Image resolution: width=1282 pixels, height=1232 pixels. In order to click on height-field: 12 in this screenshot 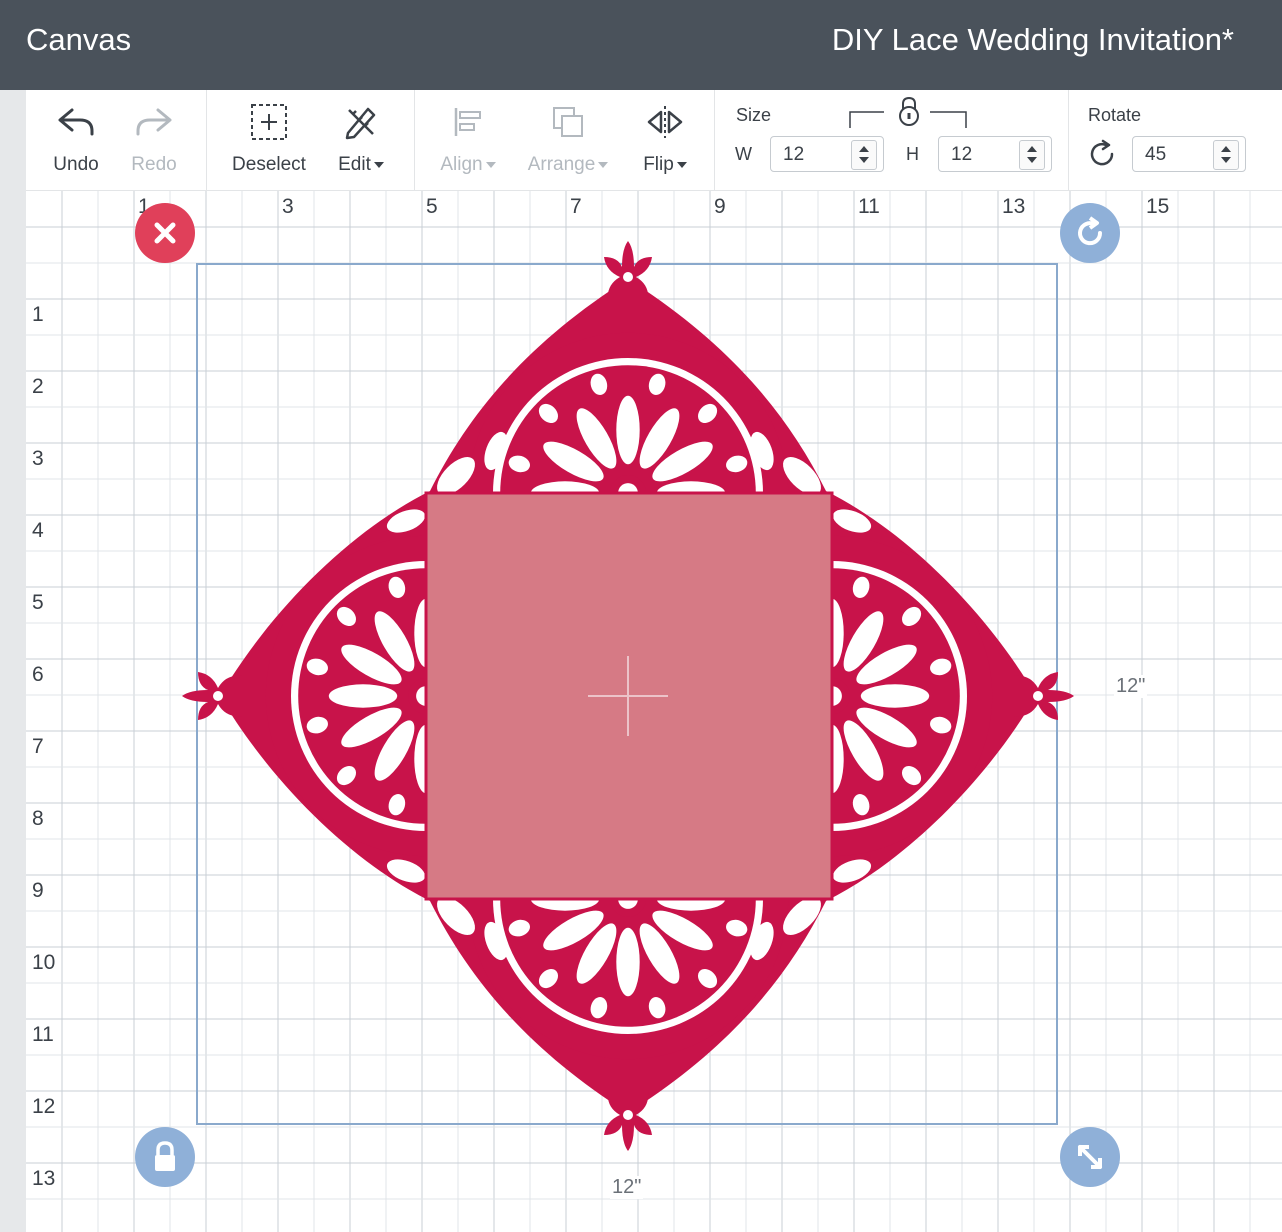, I will do `click(995, 154)`.